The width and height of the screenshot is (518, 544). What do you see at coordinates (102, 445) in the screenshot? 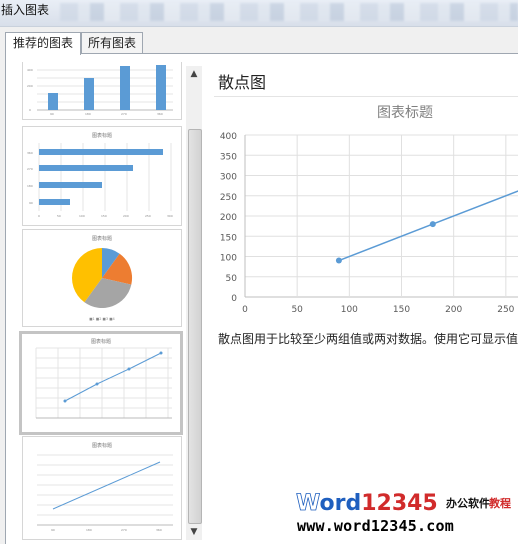
I see `thumbnail-line-title: 图表标题` at bounding box center [102, 445].